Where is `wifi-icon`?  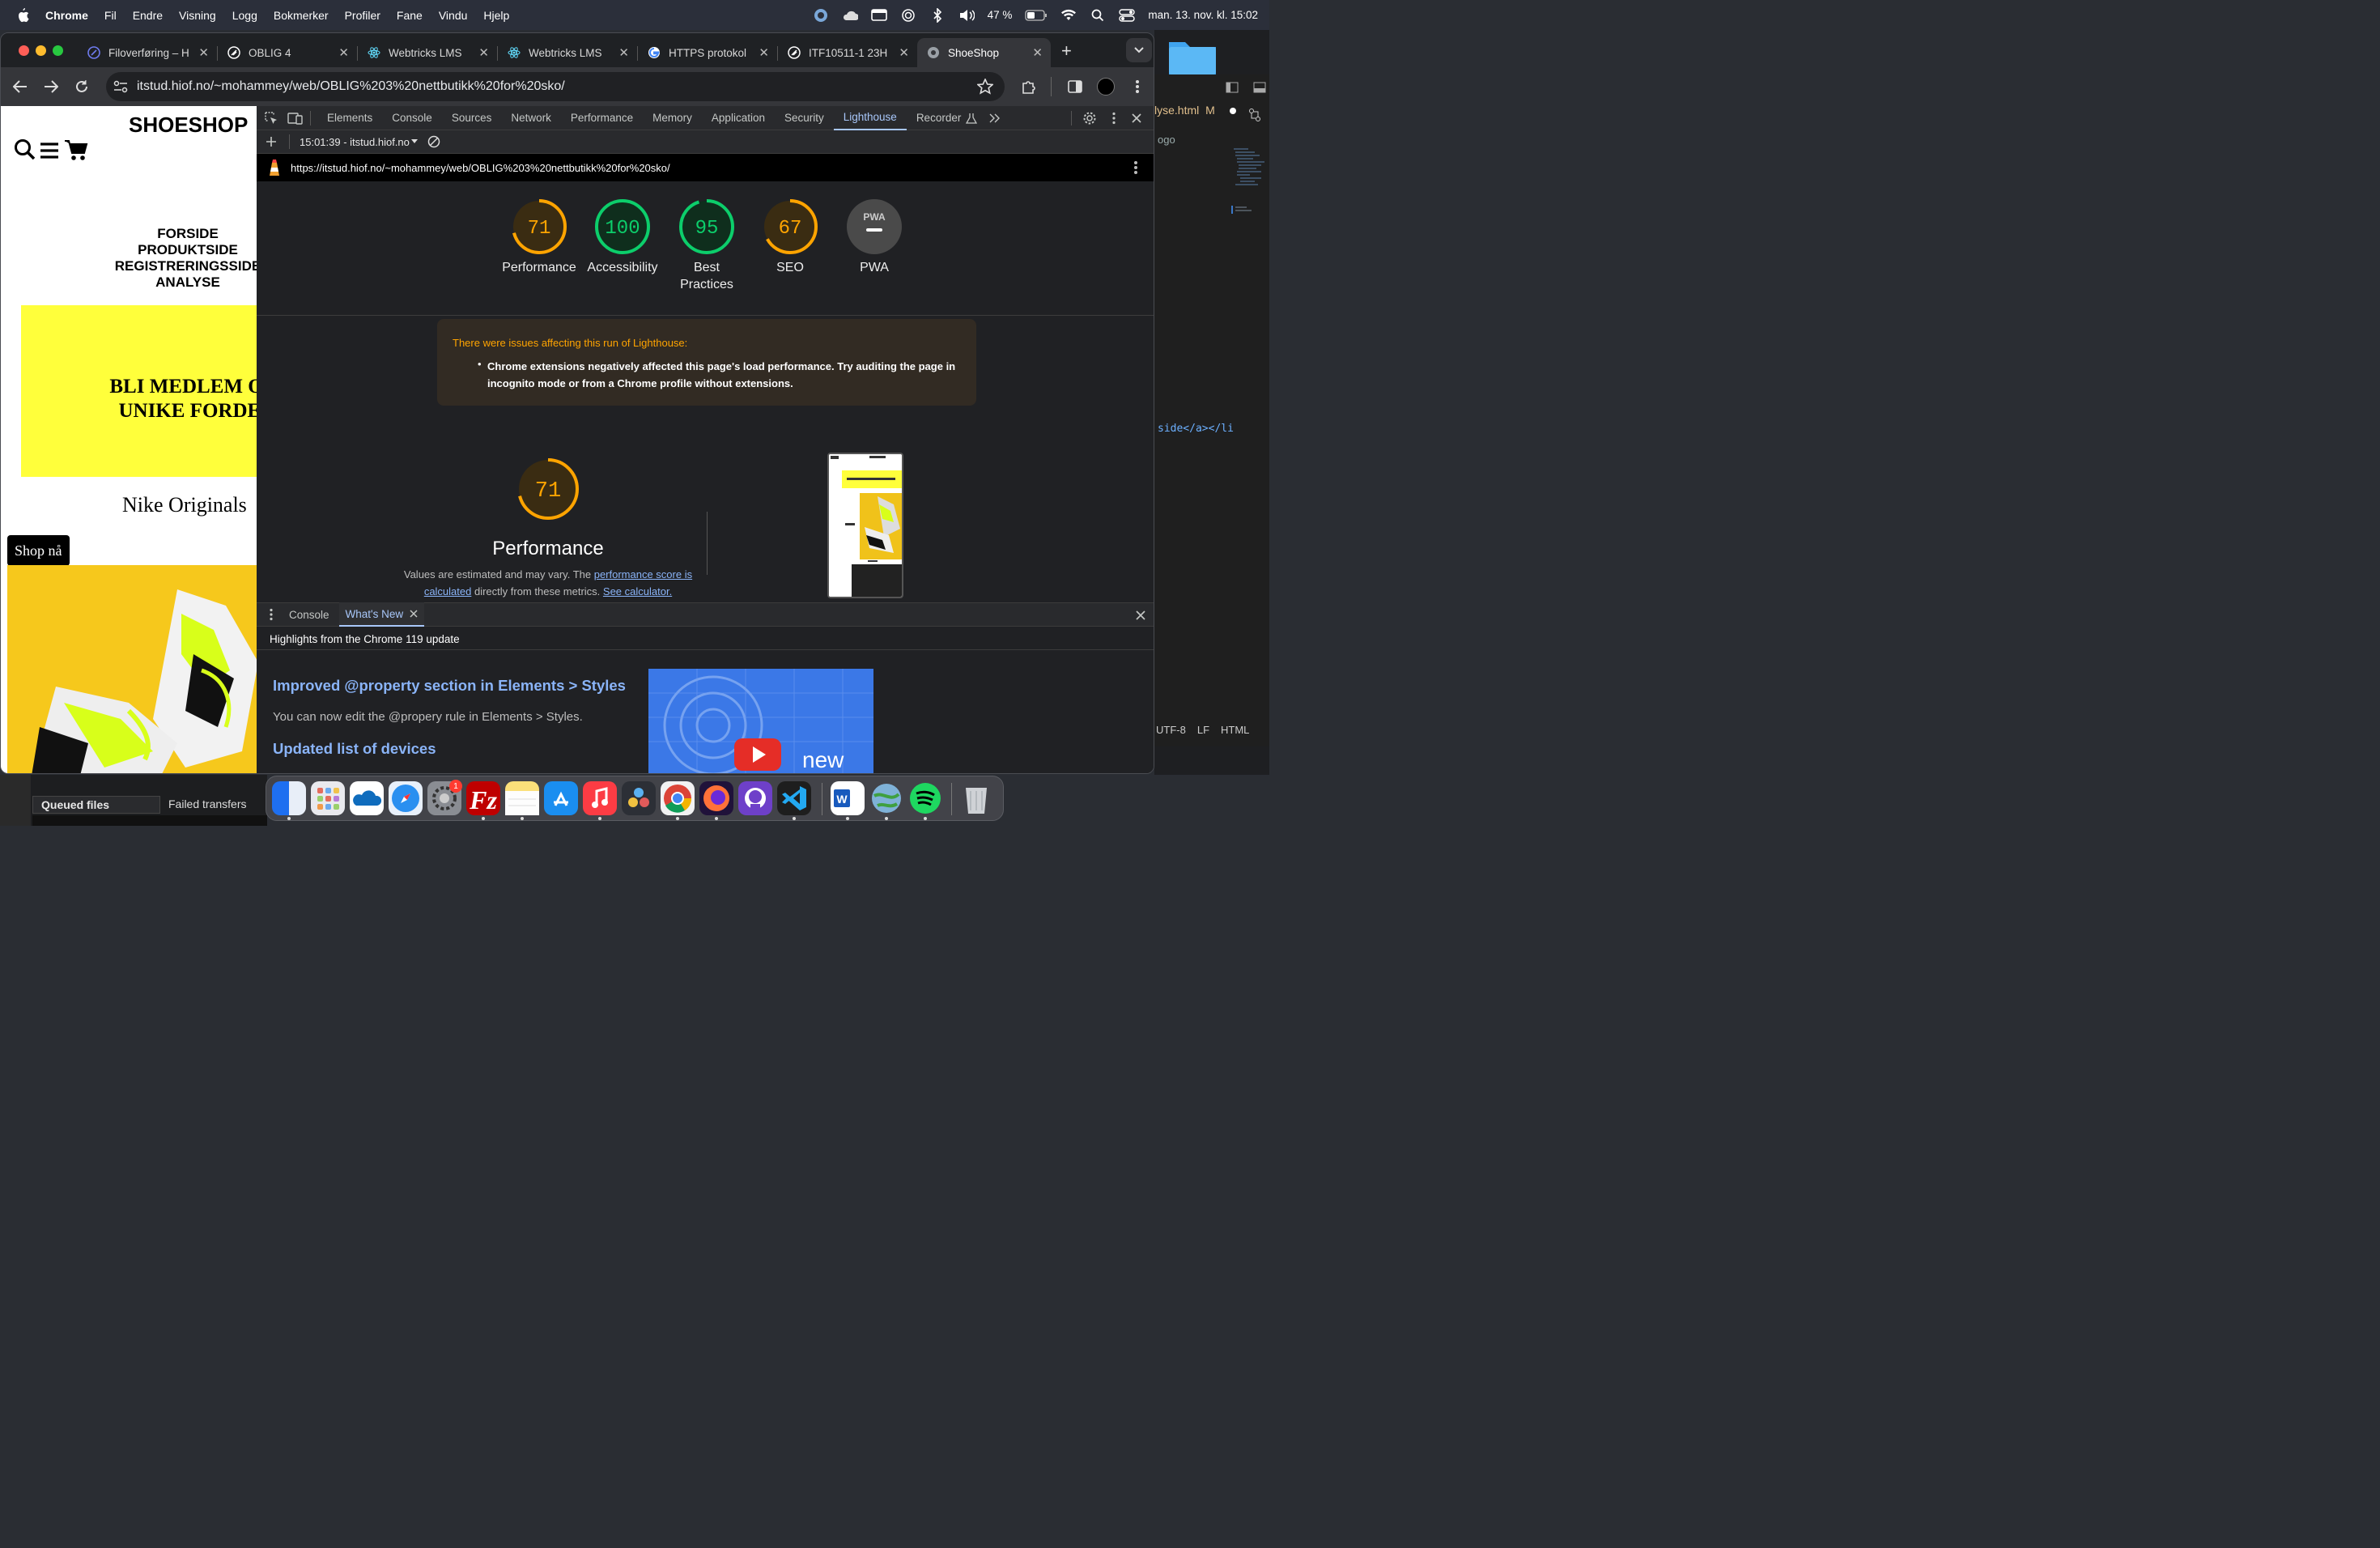
wifi-icon is located at coordinates (1068, 15).